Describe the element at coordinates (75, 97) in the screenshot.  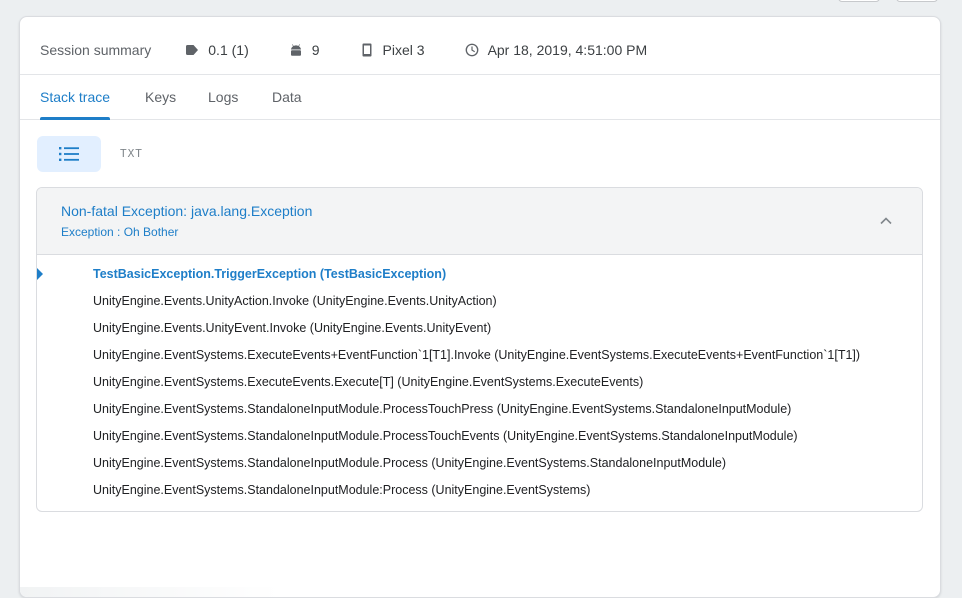
I see `tab-stack-trace: Stack trace` at that location.